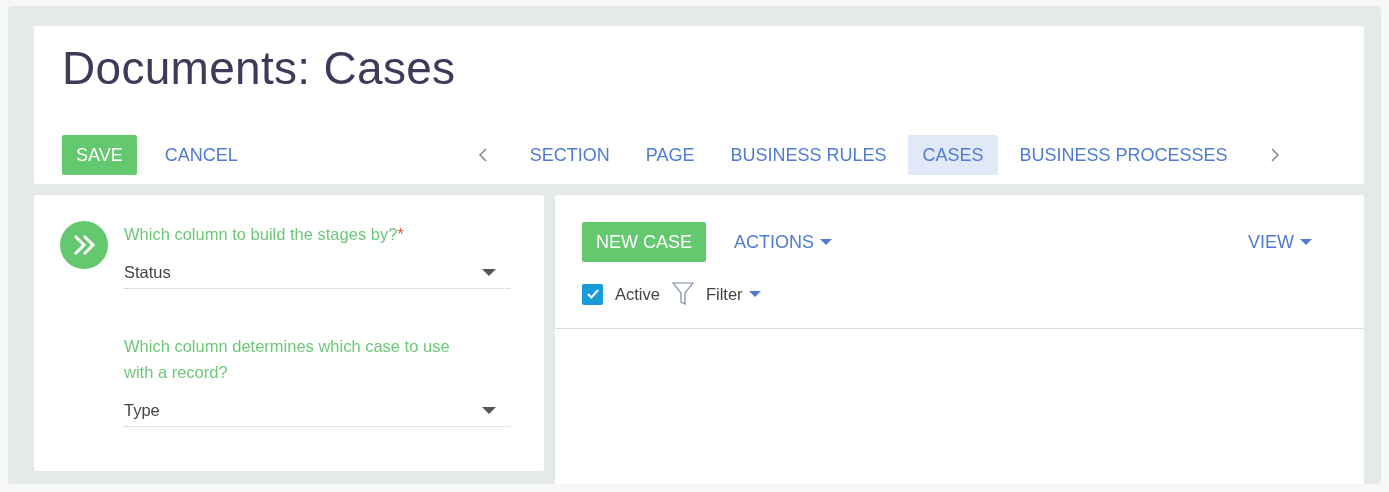 The image size is (1389, 492). Describe the element at coordinates (1274, 155) in the screenshot. I see `chevron-right-icon` at that location.